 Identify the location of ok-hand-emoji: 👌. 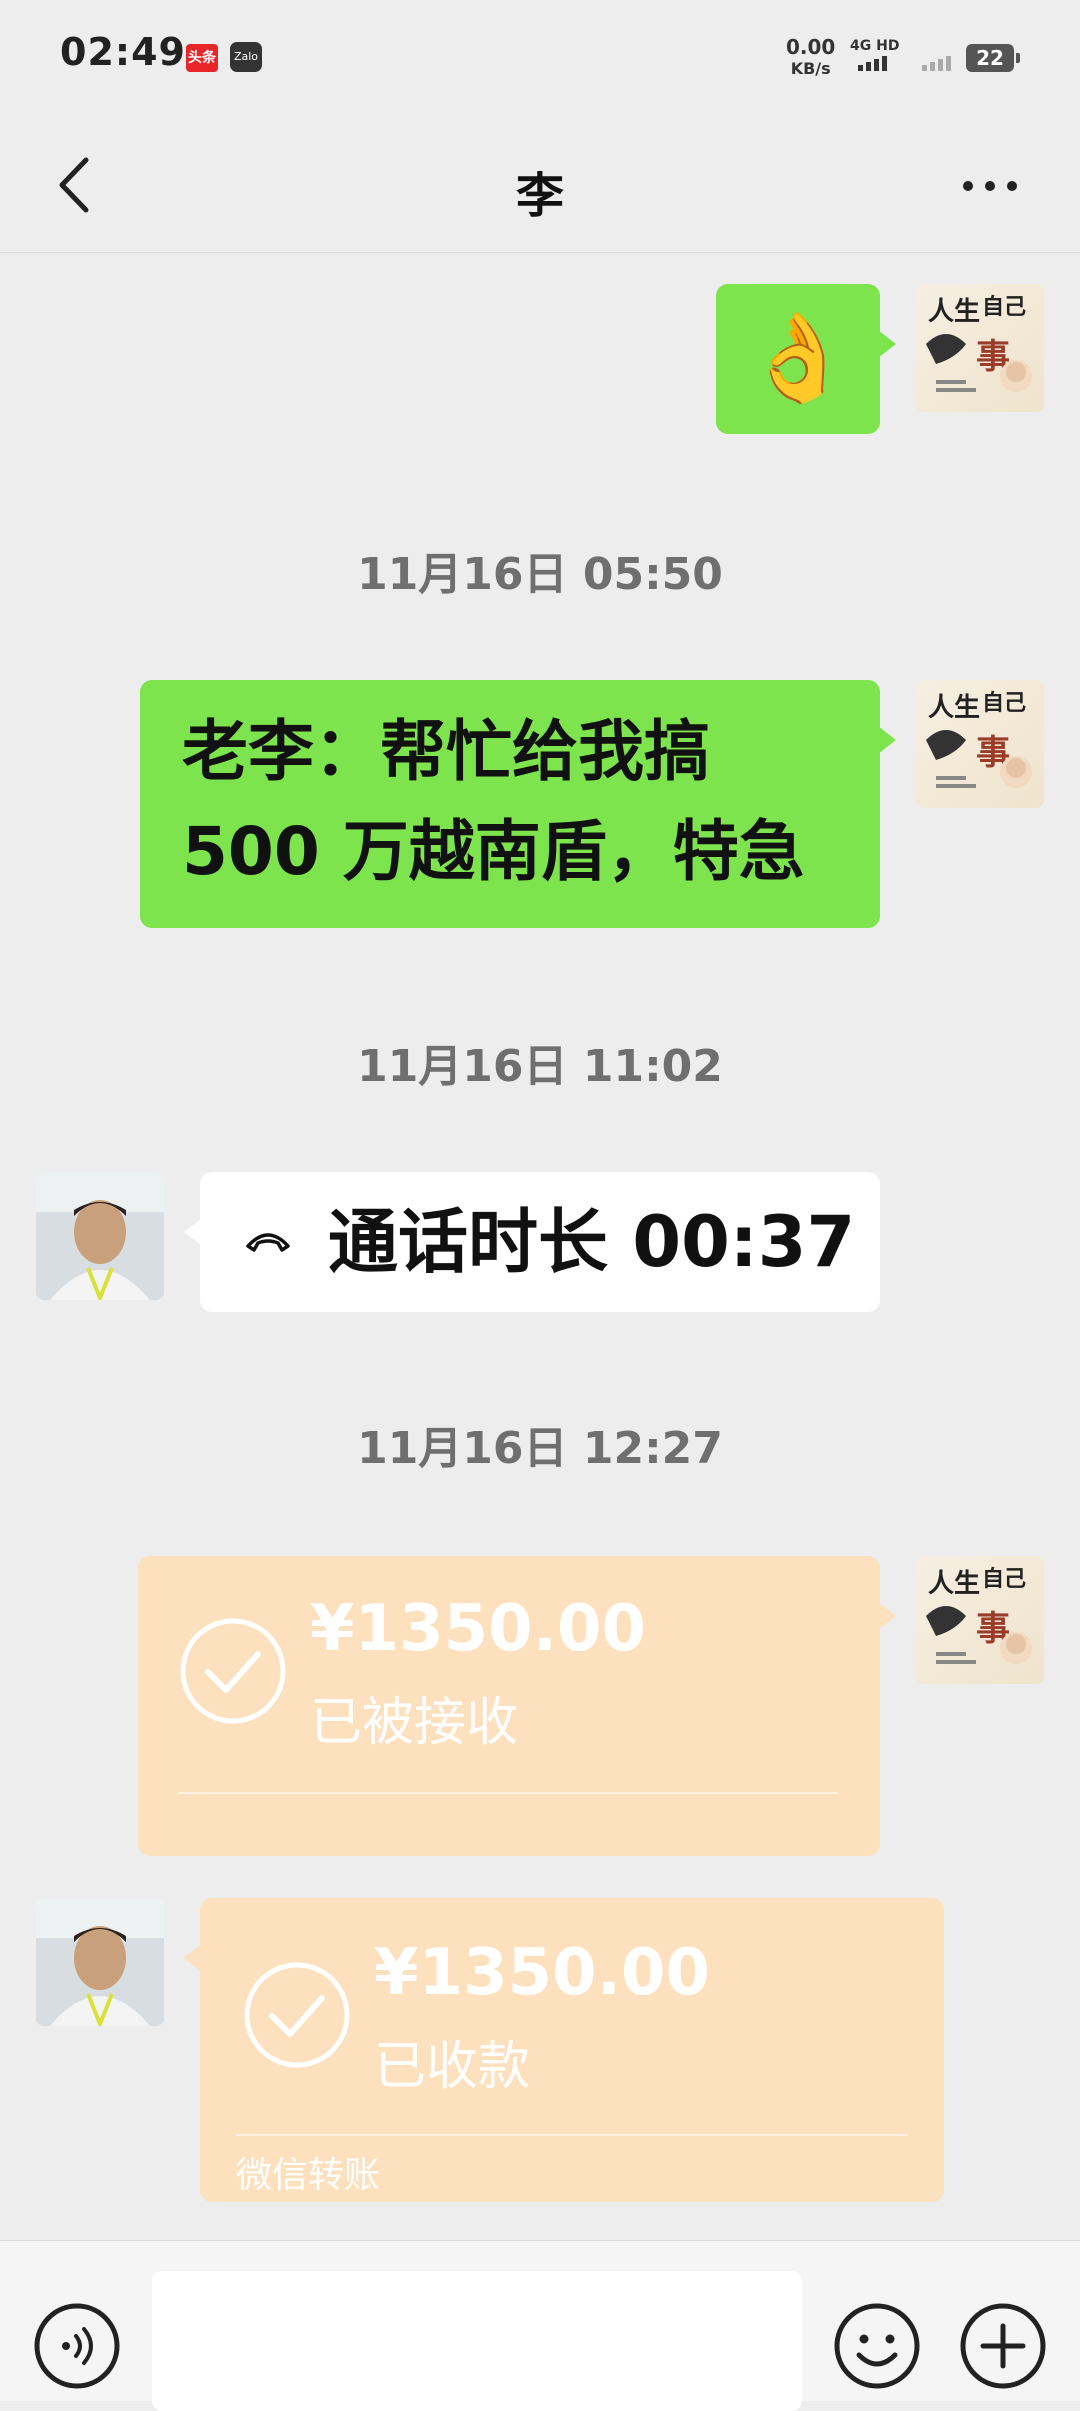
(798, 358).